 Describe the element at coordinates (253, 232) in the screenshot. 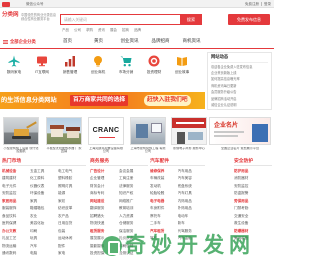

I see `category-link: 防爆器材` at that location.